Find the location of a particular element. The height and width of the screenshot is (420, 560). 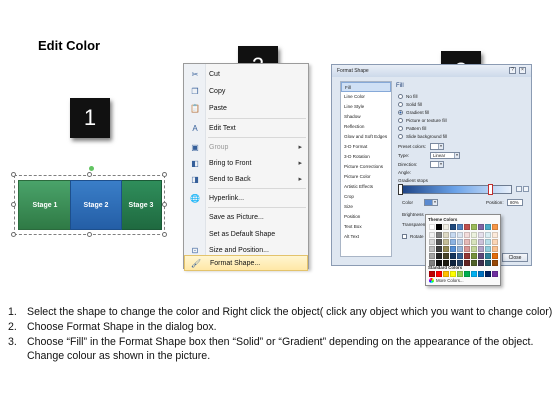

stage-2-shape: Stage 2 is located at coordinates (96, 205).